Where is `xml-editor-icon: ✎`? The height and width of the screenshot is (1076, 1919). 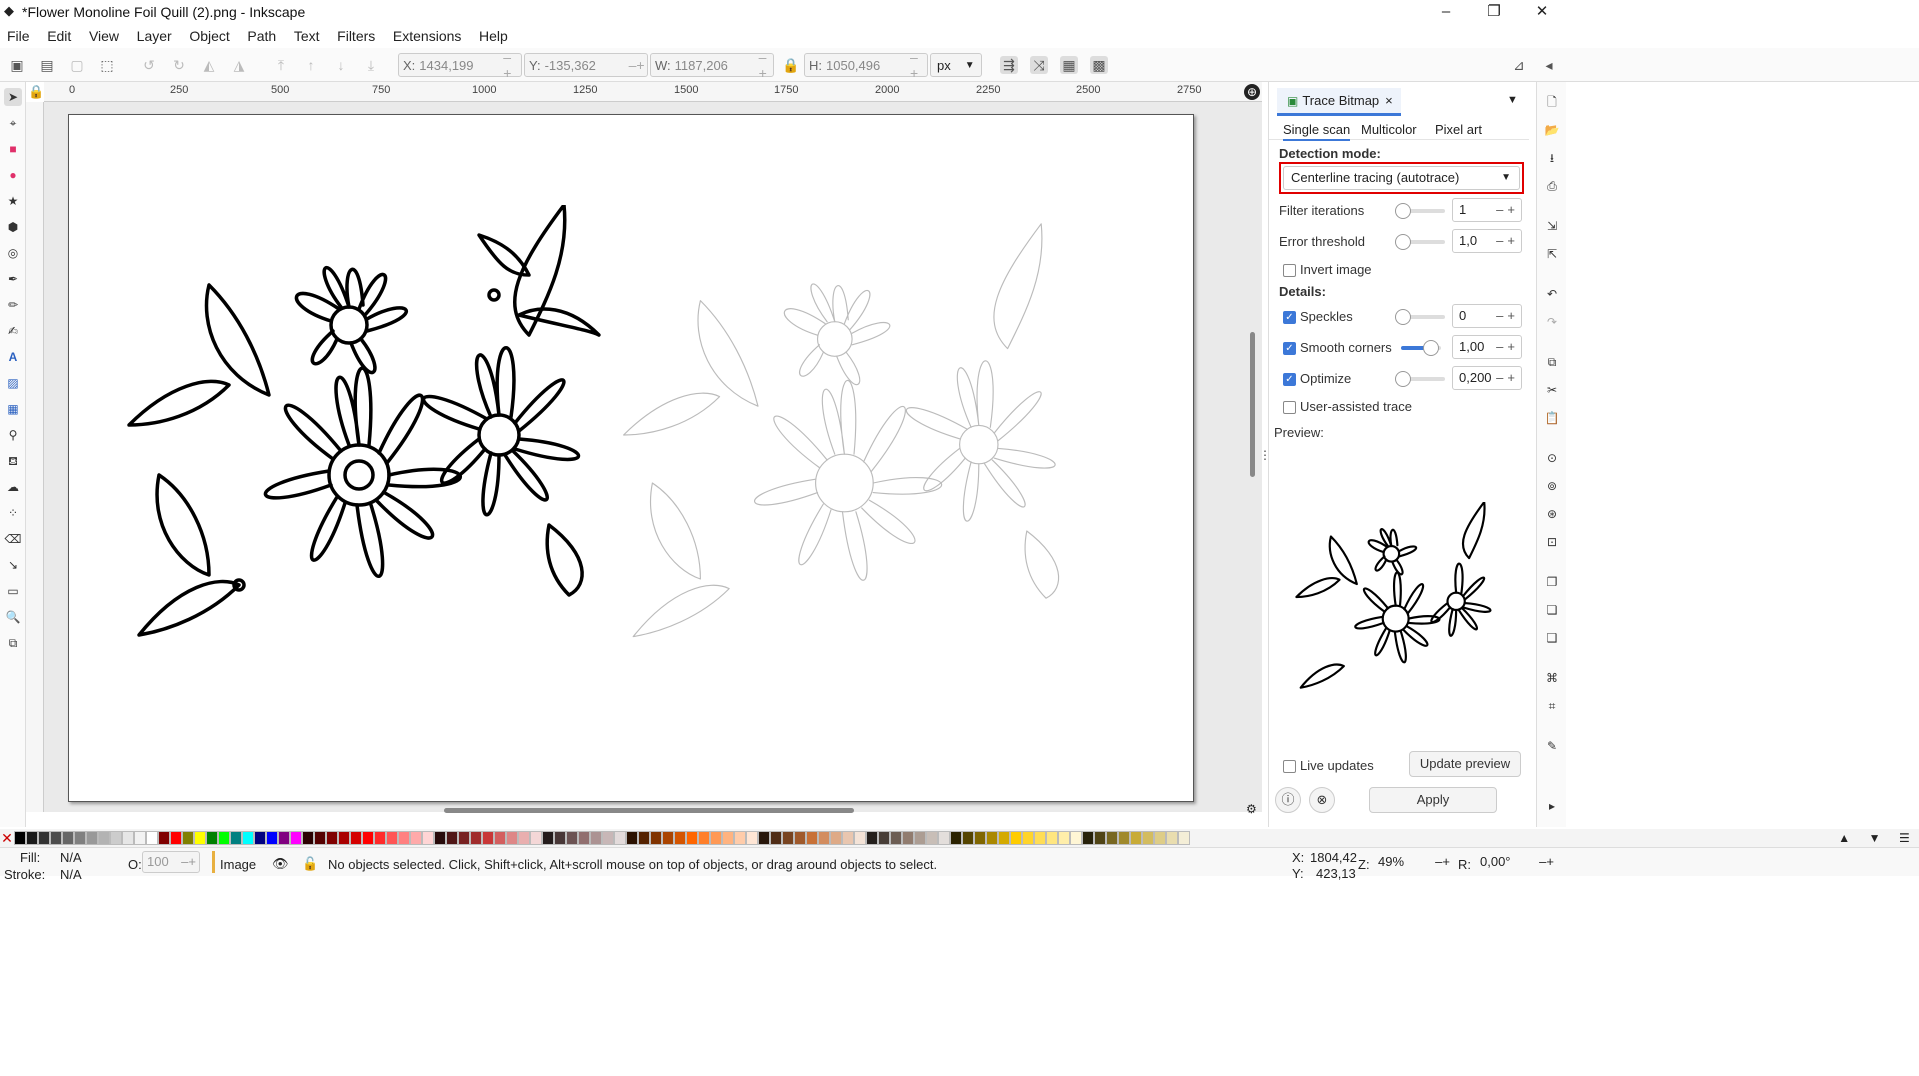
xml-editor-icon: ✎ is located at coordinates (1552, 746).